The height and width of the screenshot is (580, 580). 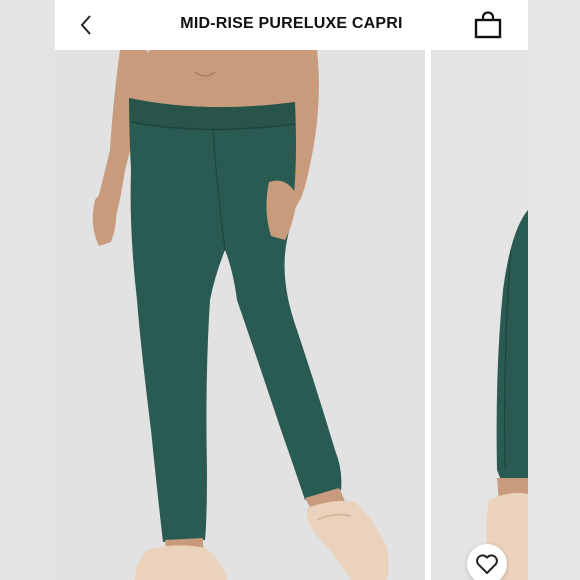 I want to click on top-nav-bar: MID-RISE PURELUXE CAPRI, so click(x=291, y=25).